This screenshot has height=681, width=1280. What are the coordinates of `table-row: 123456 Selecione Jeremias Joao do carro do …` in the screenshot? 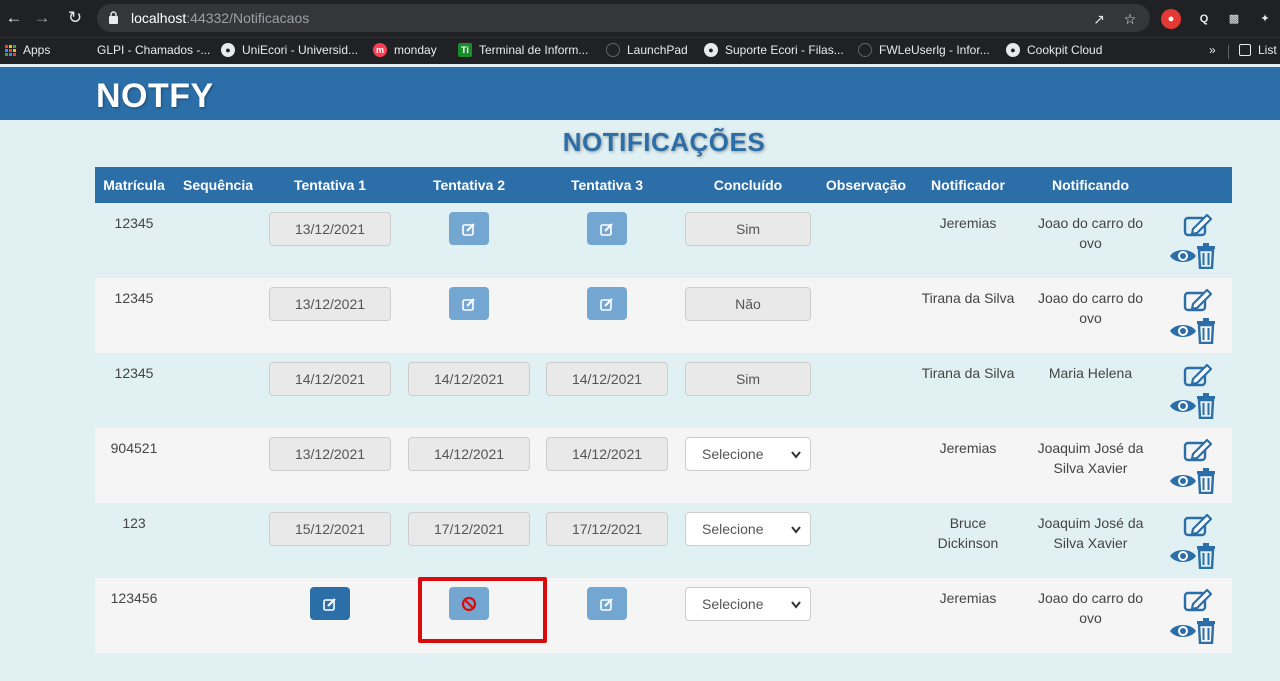 It's located at (663, 615).